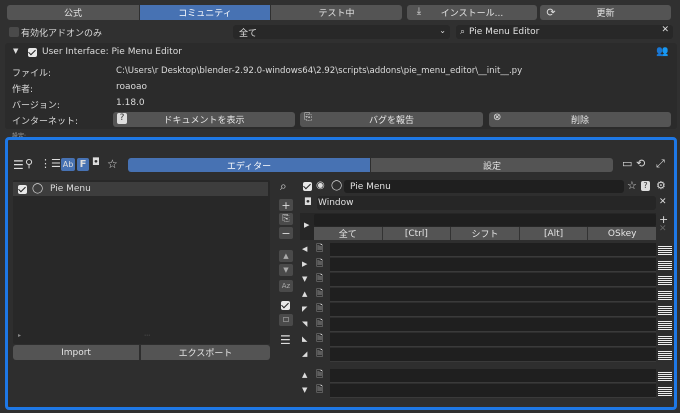 The image size is (680, 413). Describe the element at coordinates (14, 32) in the screenshot. I see `enabled-only-checkbox` at that location.